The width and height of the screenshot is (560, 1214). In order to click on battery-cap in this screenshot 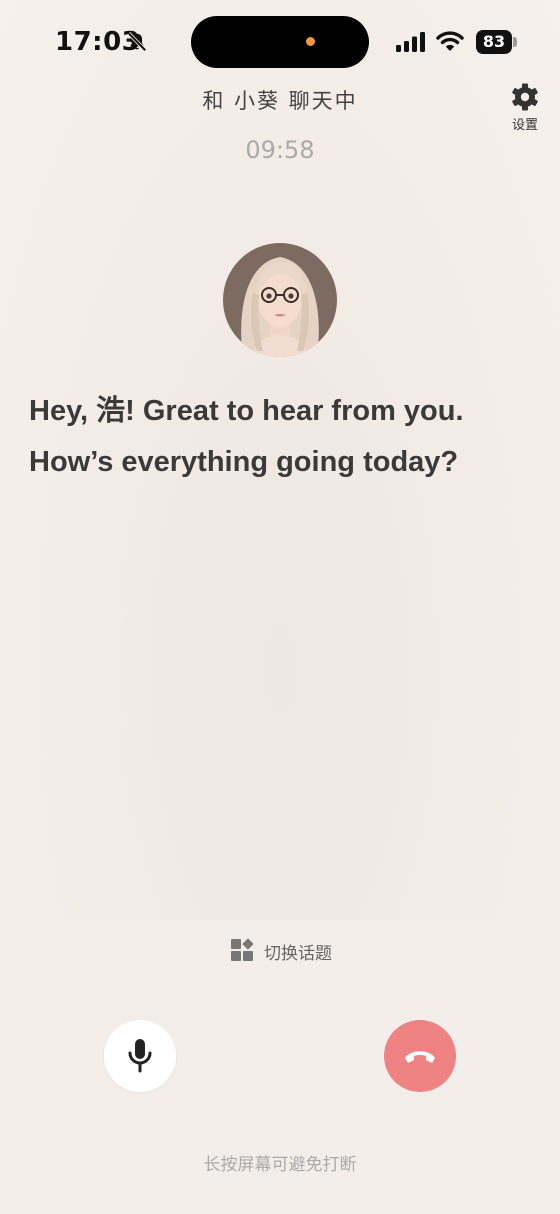, I will do `click(515, 42)`.